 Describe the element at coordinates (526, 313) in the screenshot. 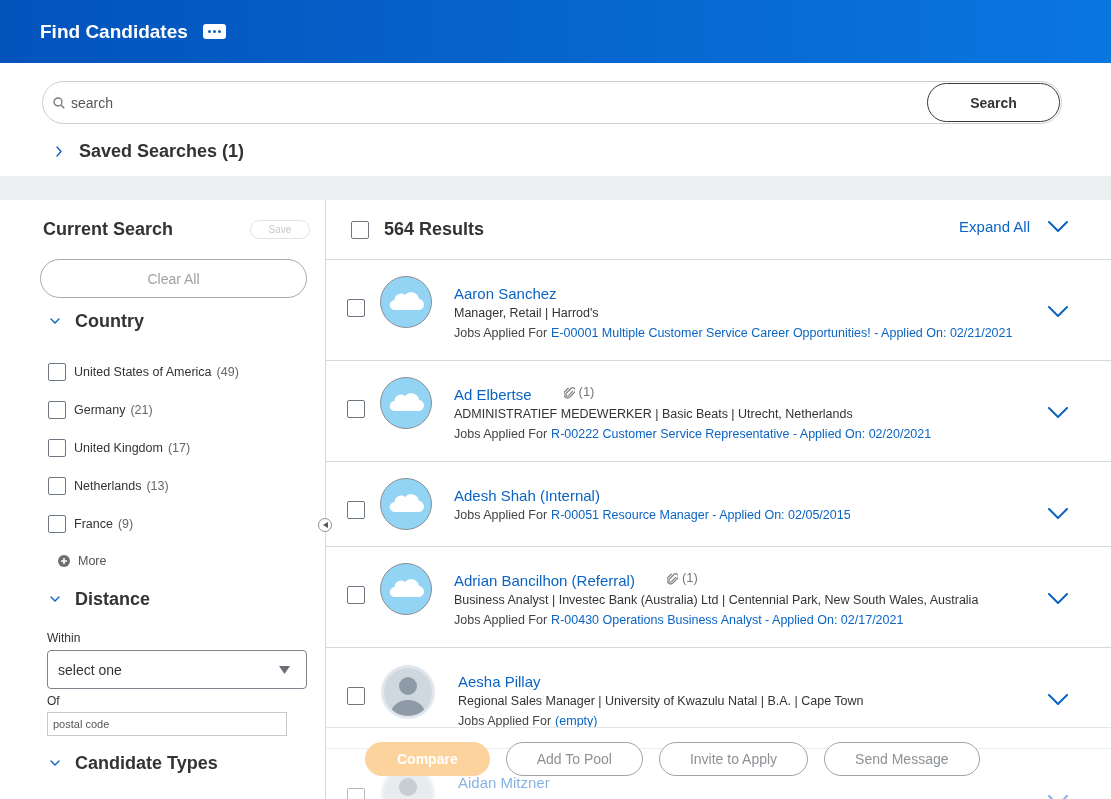

I see `candidate-details: Manager, Retail | Harrod's` at that location.